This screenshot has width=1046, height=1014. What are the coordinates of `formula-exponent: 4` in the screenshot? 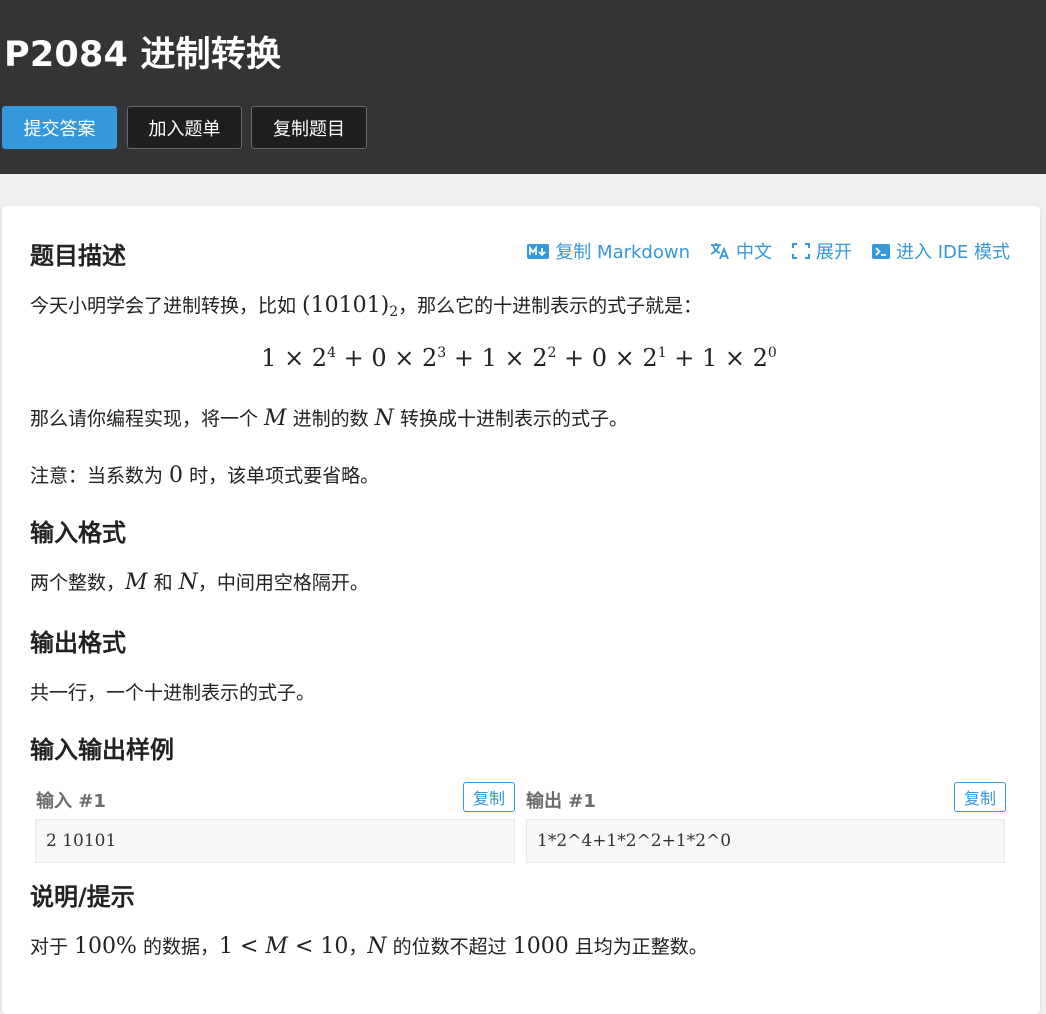 It's located at (331, 353).